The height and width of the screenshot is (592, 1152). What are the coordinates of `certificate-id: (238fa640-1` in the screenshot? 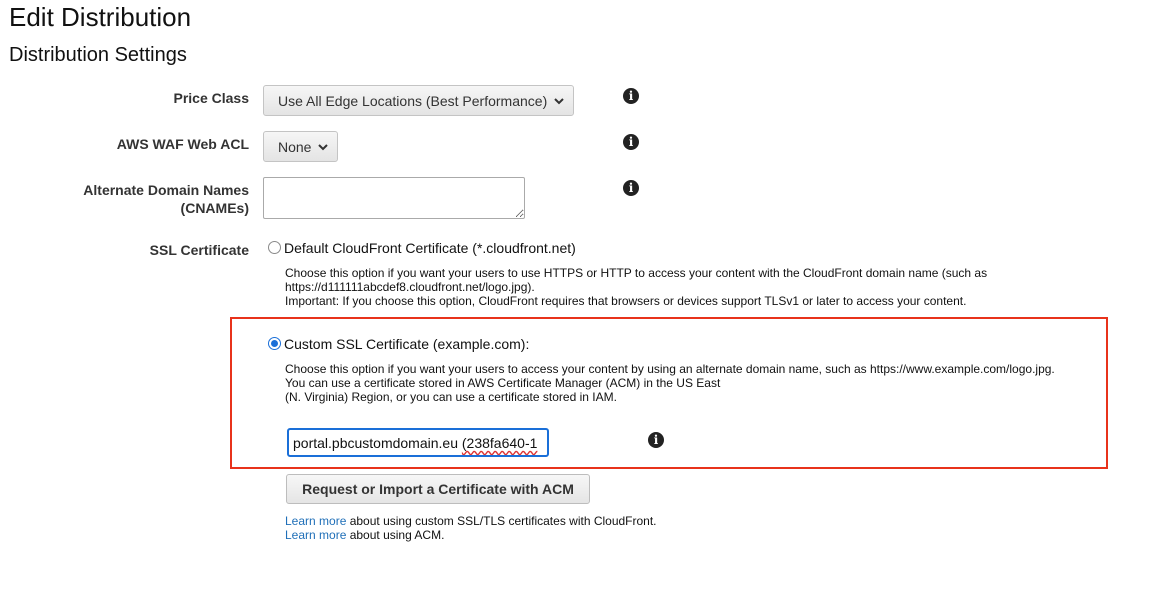 It's located at (499, 443).